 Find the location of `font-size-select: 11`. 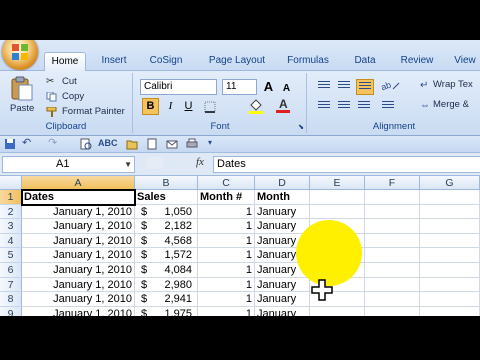

font-size-select: 11 is located at coordinates (239, 87).